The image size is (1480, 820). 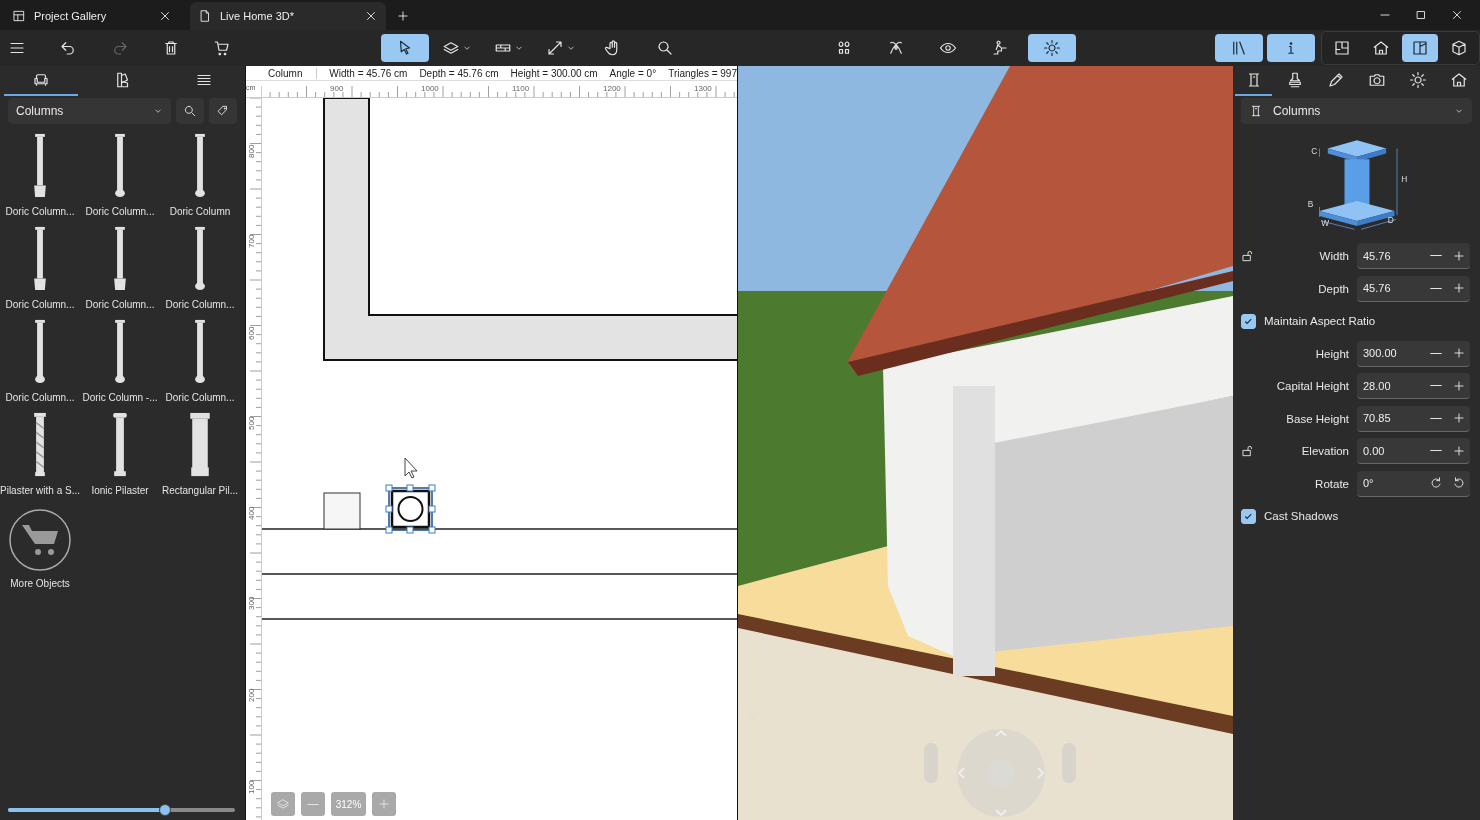 I want to click on document-tab: Live Home 3D*, so click(x=288, y=16).